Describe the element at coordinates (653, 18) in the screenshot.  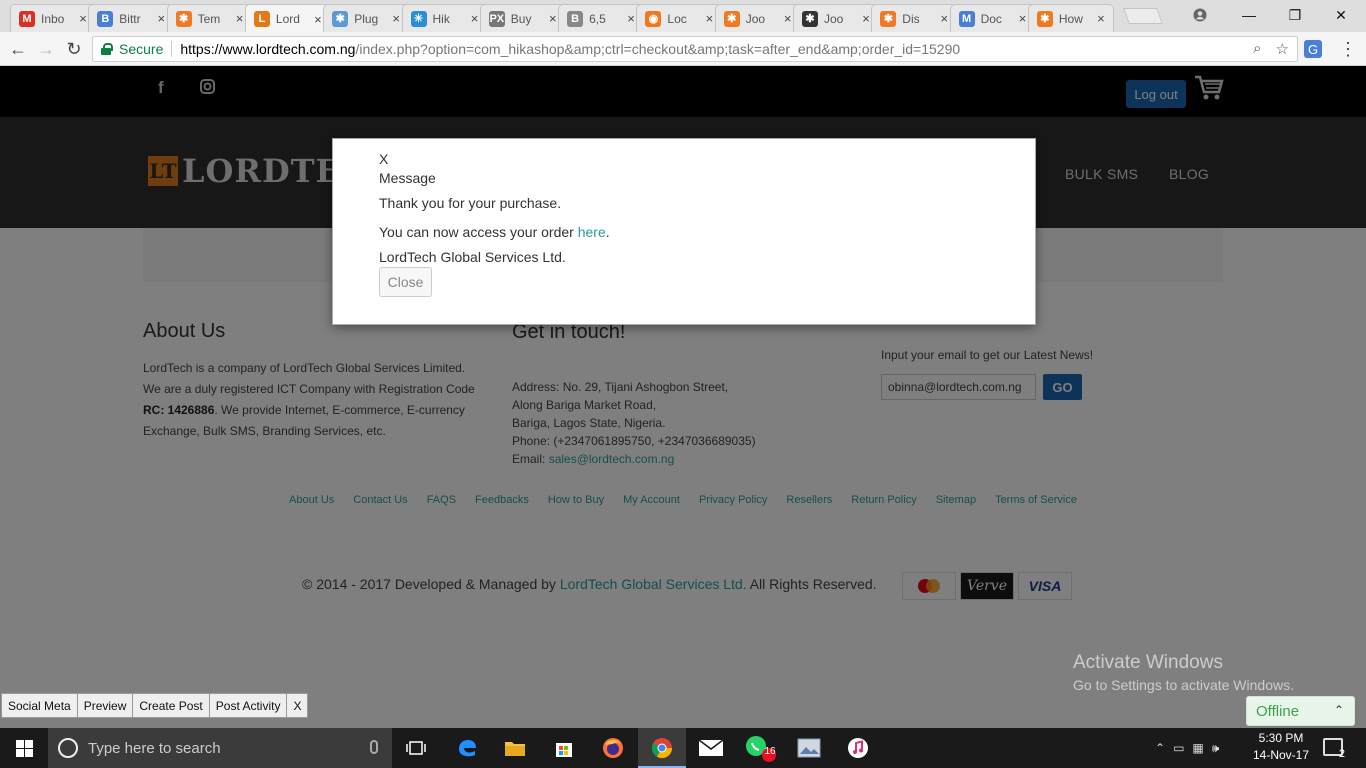
I see `joomla-icon: ◉` at that location.